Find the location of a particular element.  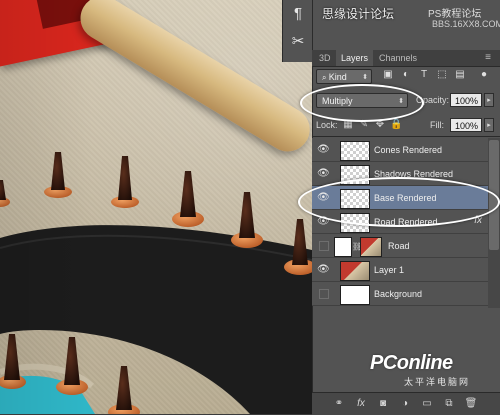

pconline-logo: PConline 太平洋电脑网 is located at coordinates (434, 372).